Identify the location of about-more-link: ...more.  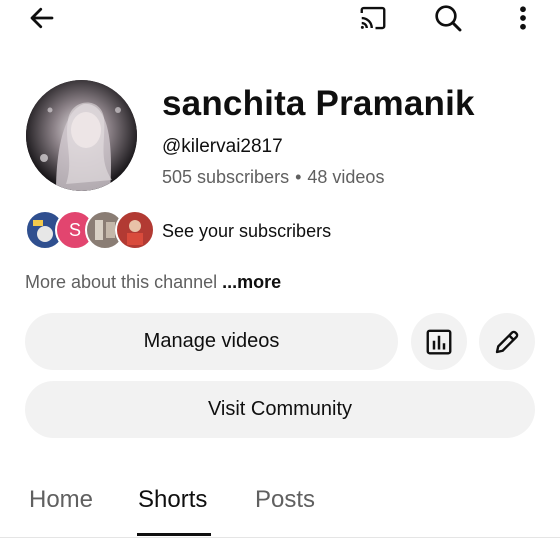
(251, 282).